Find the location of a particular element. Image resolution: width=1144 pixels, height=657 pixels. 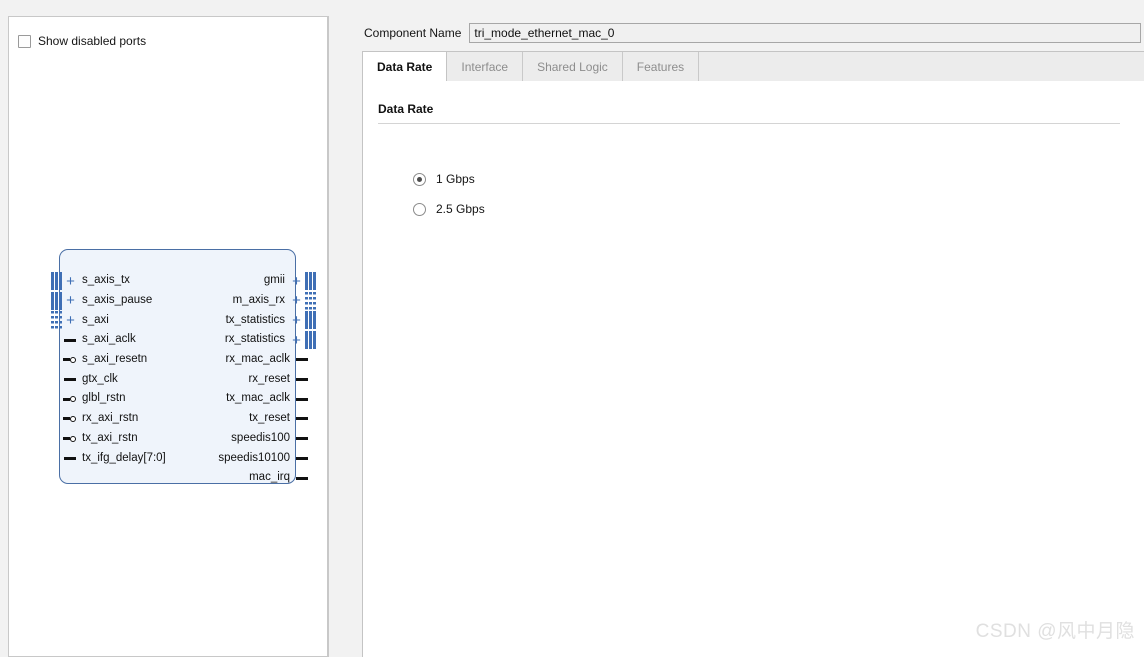

port-label: tx_axi_rstn is located at coordinates (110, 437).